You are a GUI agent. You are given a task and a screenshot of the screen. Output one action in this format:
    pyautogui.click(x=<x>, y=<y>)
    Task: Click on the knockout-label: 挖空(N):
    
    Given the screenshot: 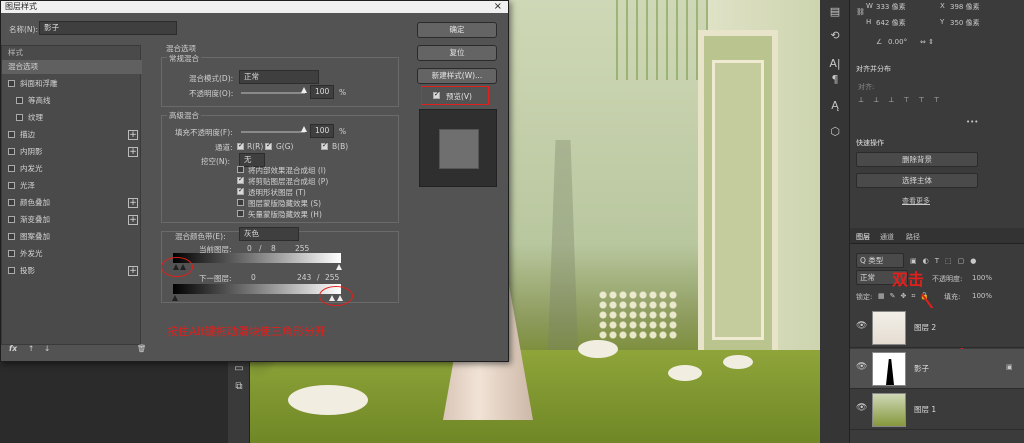 What is the action you would take?
    pyautogui.click(x=215, y=161)
    